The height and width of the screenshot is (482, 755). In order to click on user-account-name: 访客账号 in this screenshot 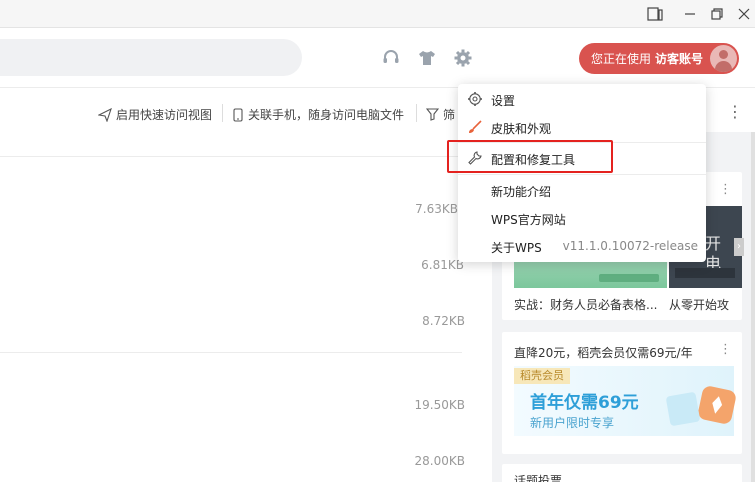, I will do `click(679, 59)`.